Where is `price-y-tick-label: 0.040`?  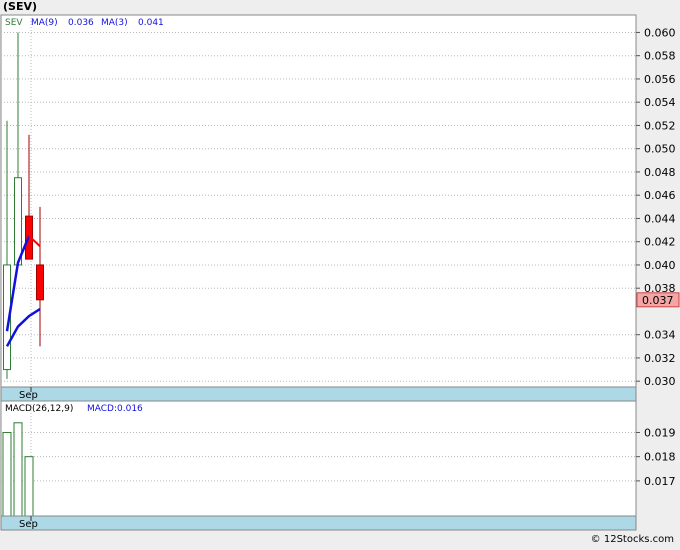
price-y-tick-label: 0.040 is located at coordinates (660, 265).